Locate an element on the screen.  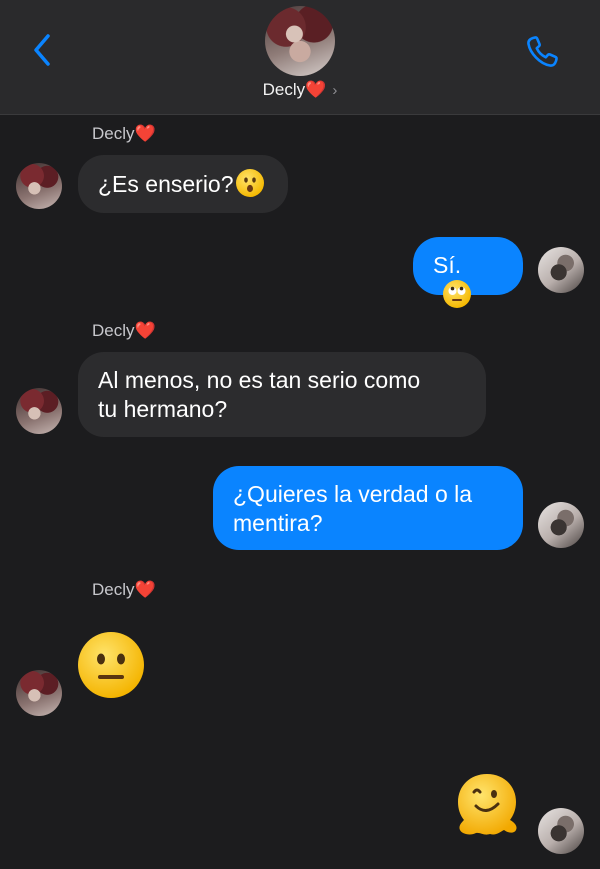
message-text-line: tu hermano? is located at coordinates (163, 409).